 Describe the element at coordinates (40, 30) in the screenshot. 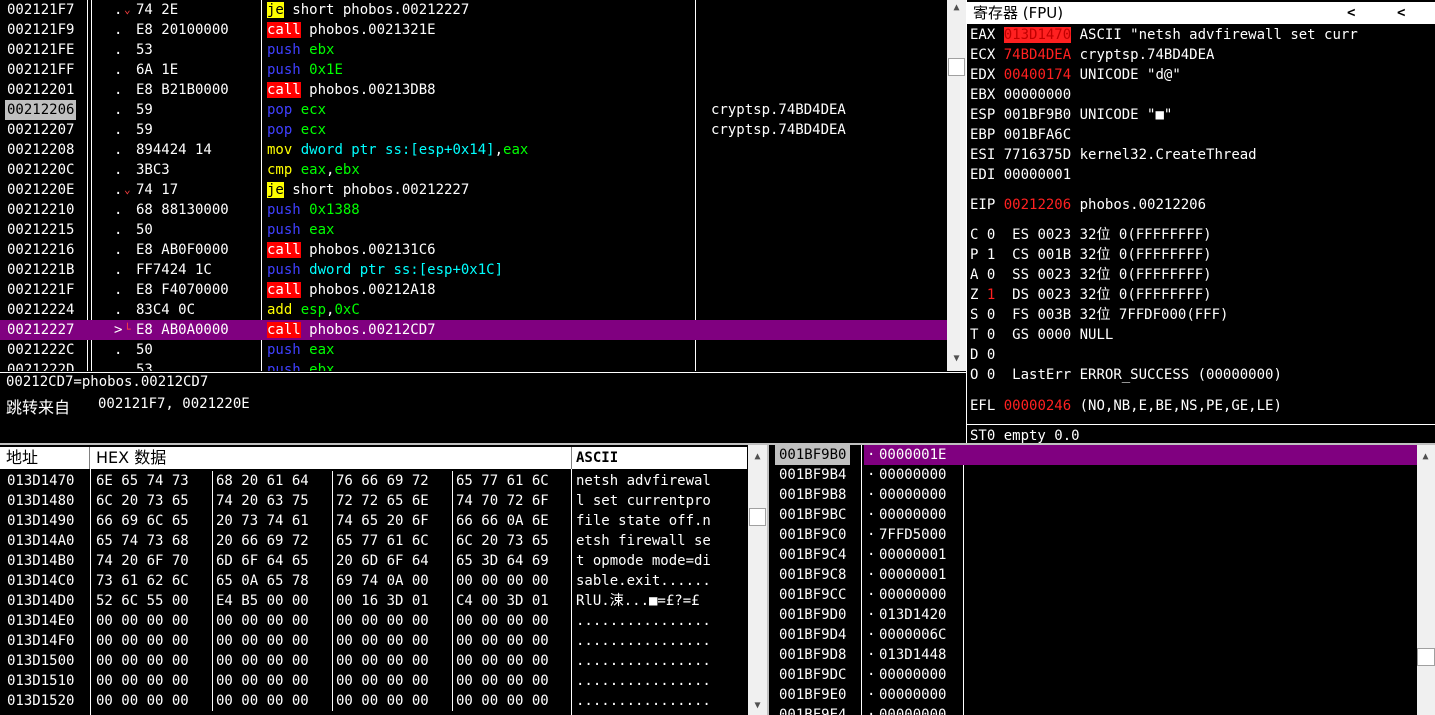

I see `disasm-address: 002121F9` at that location.